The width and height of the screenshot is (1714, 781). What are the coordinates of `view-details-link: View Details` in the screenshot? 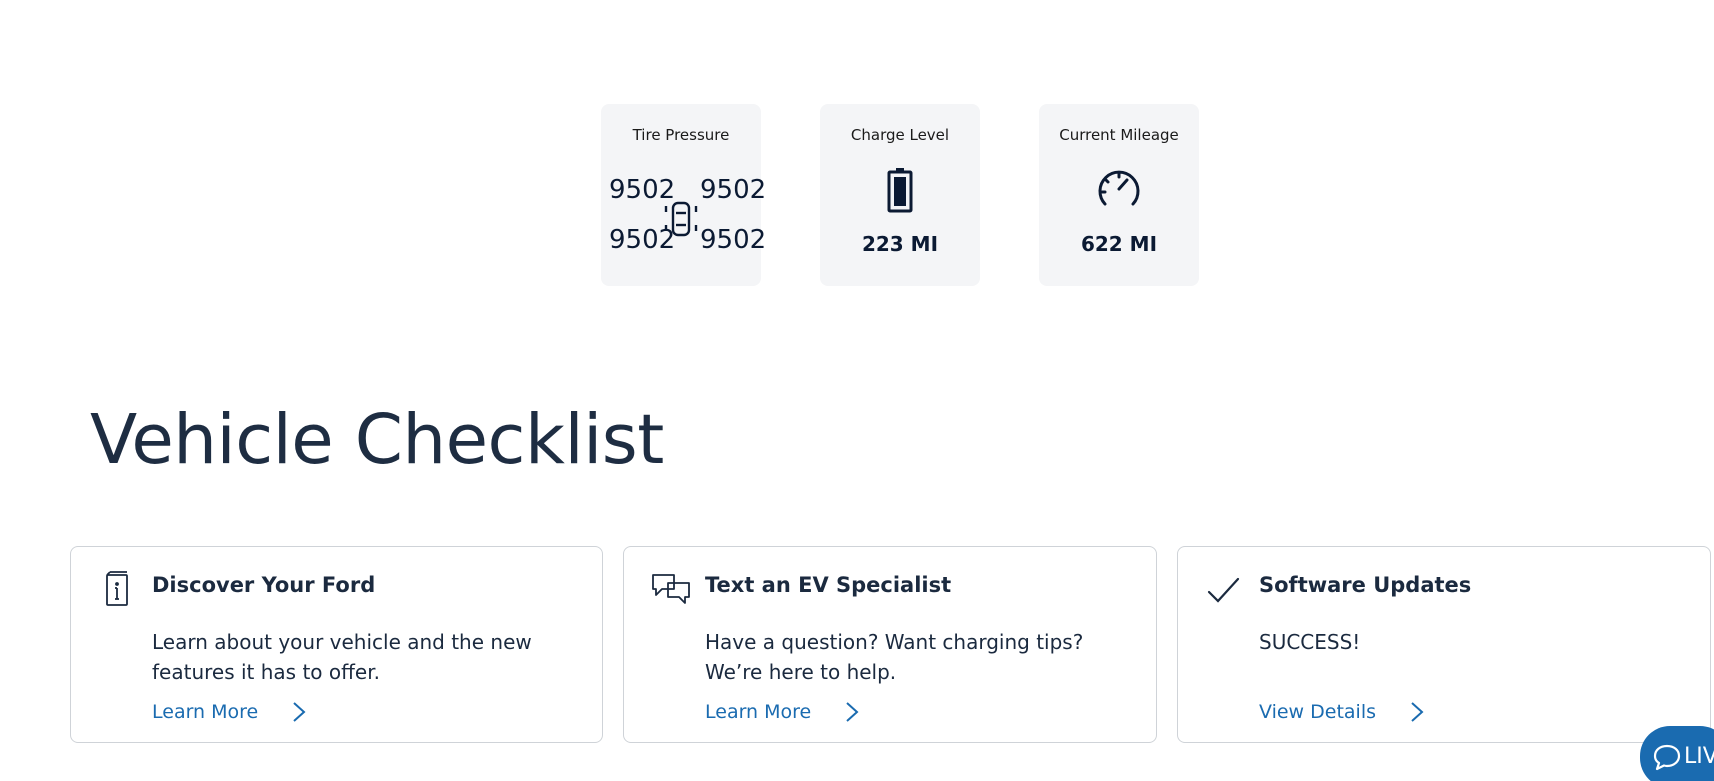 It's located at (1341, 712).